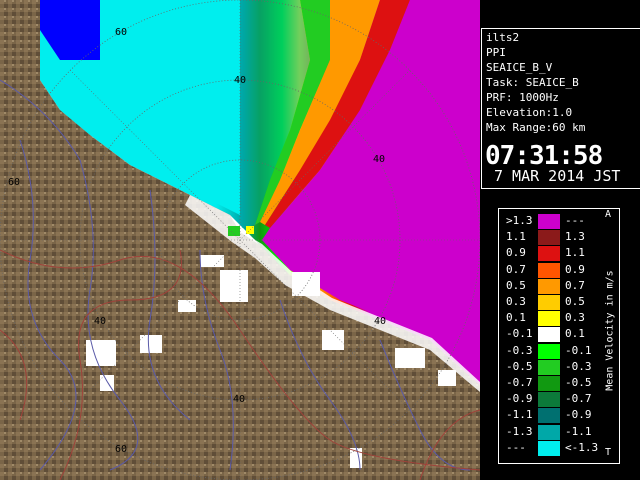 The height and width of the screenshot is (480, 640). What do you see at coordinates (516, 447) in the screenshot?
I see `legend-low-value: ---` at bounding box center [516, 447].